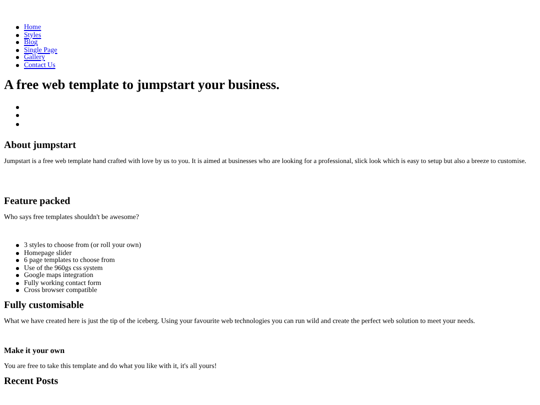 This screenshot has height=405, width=540. I want to click on section-heading: Fully customisable, so click(44, 305).